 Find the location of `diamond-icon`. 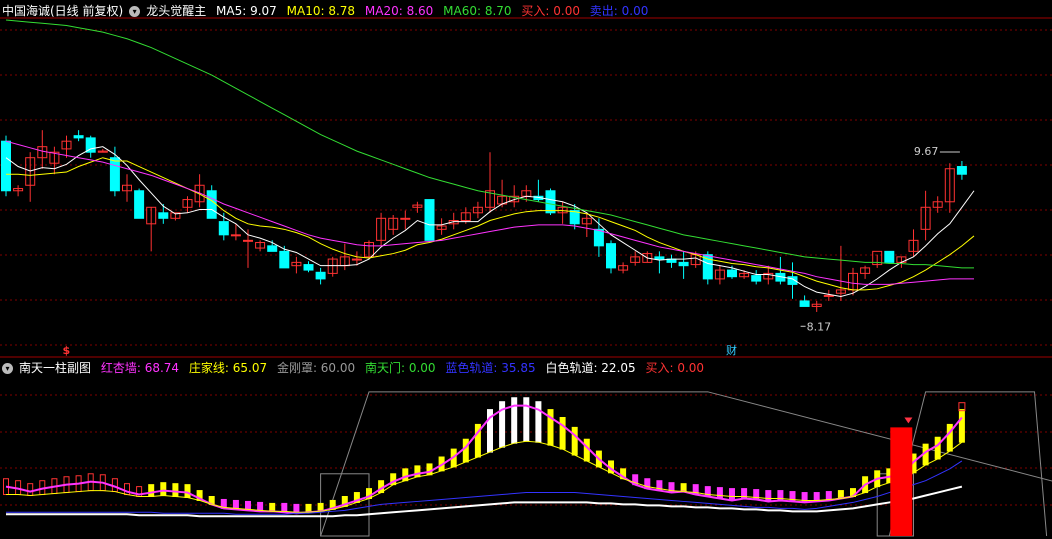

diamond-icon is located at coordinates (908, 420).